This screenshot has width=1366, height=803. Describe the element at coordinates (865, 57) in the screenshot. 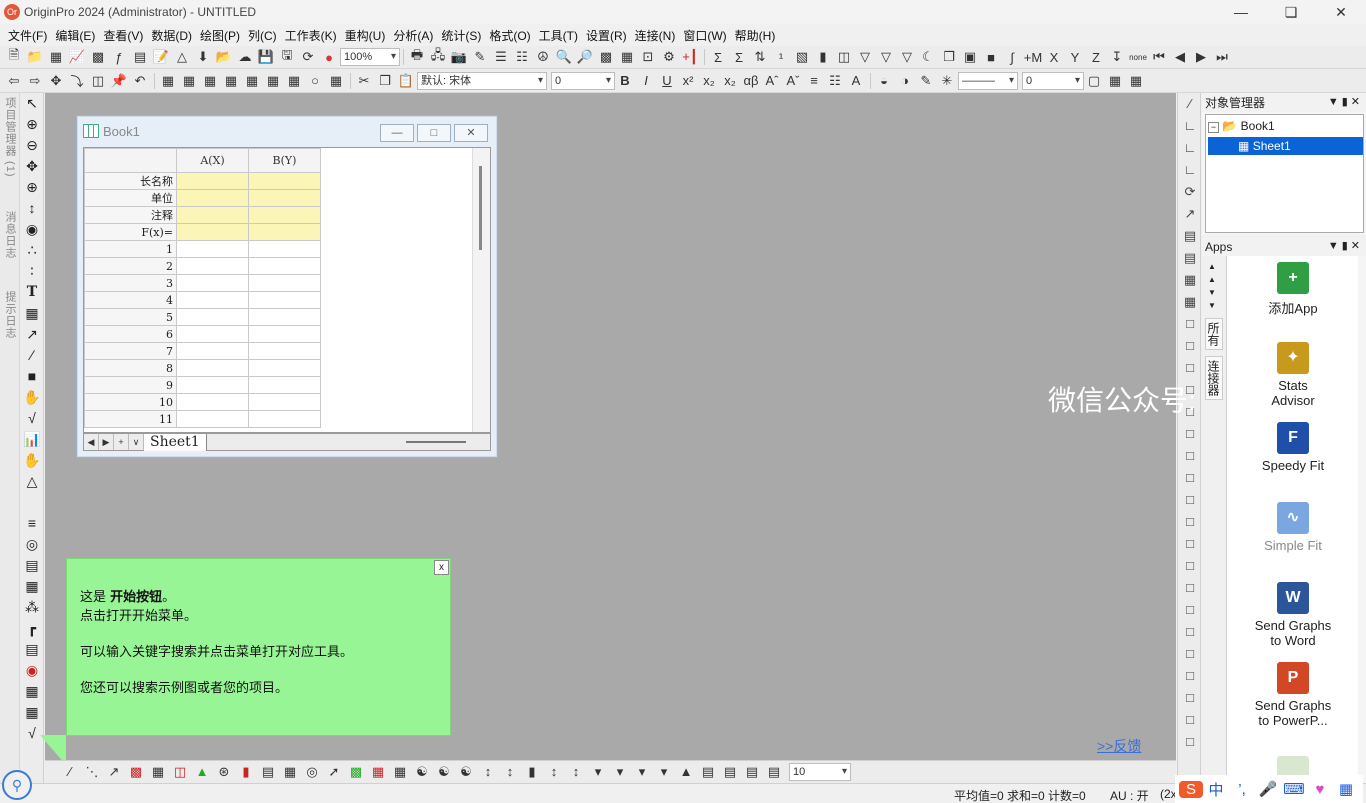

I see `filter-icon: ▽` at that location.